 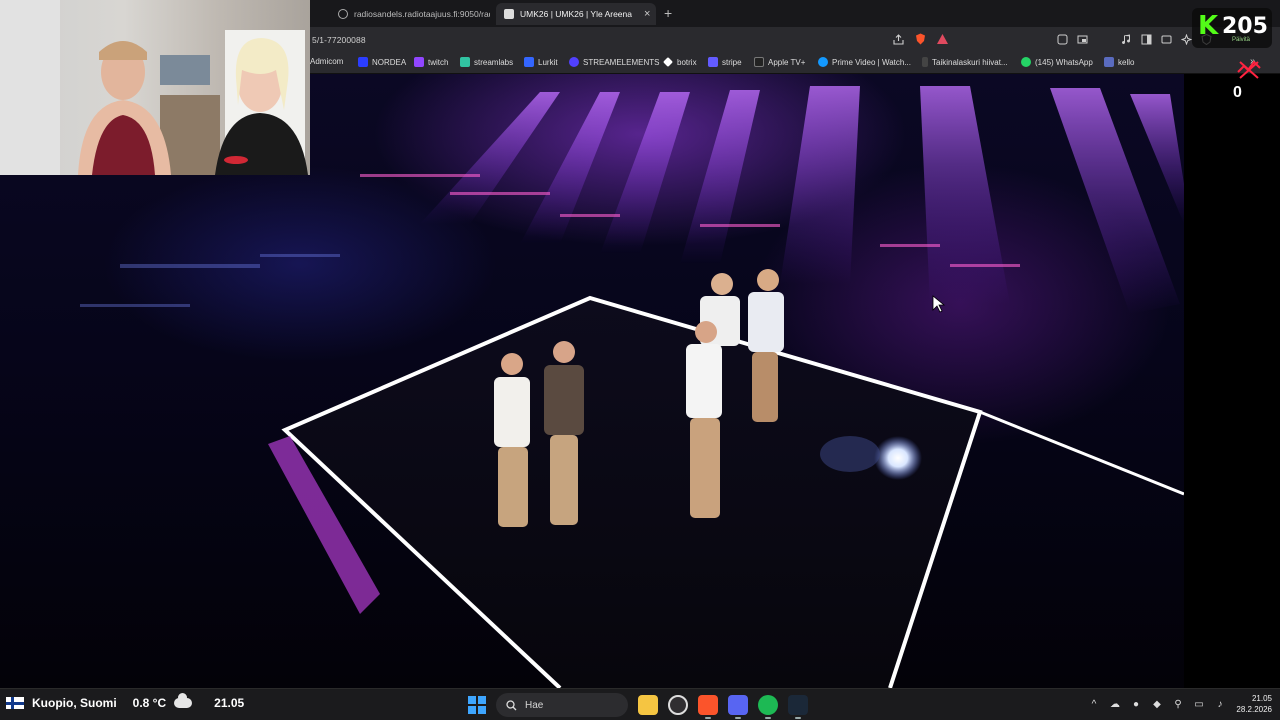 I want to click on bookmark-admicom: Admicom, so click(x=326, y=61).